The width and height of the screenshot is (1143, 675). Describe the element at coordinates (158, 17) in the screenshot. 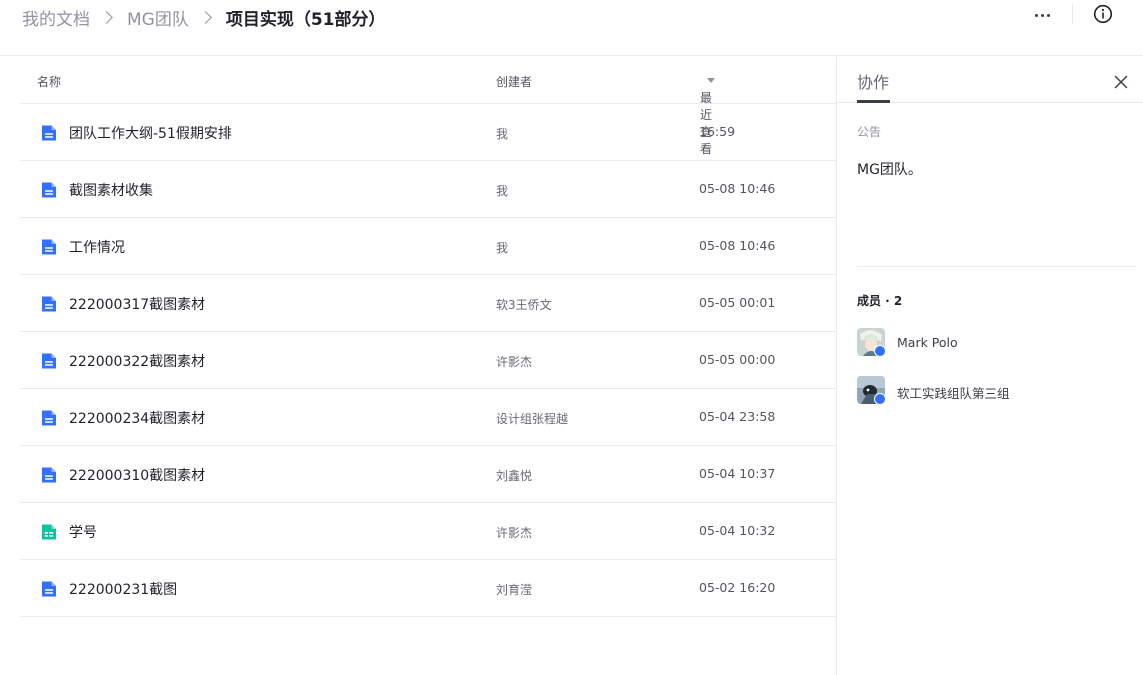

I see `breadcrumb-team: MG团队` at that location.